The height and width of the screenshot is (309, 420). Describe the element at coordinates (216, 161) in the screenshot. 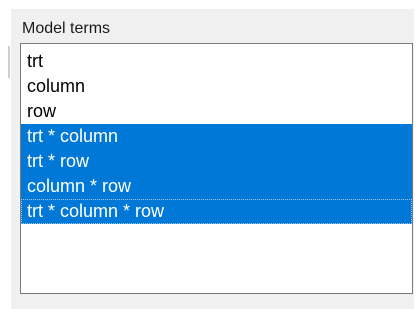

I see `term-item-trt-row: trt * row` at that location.